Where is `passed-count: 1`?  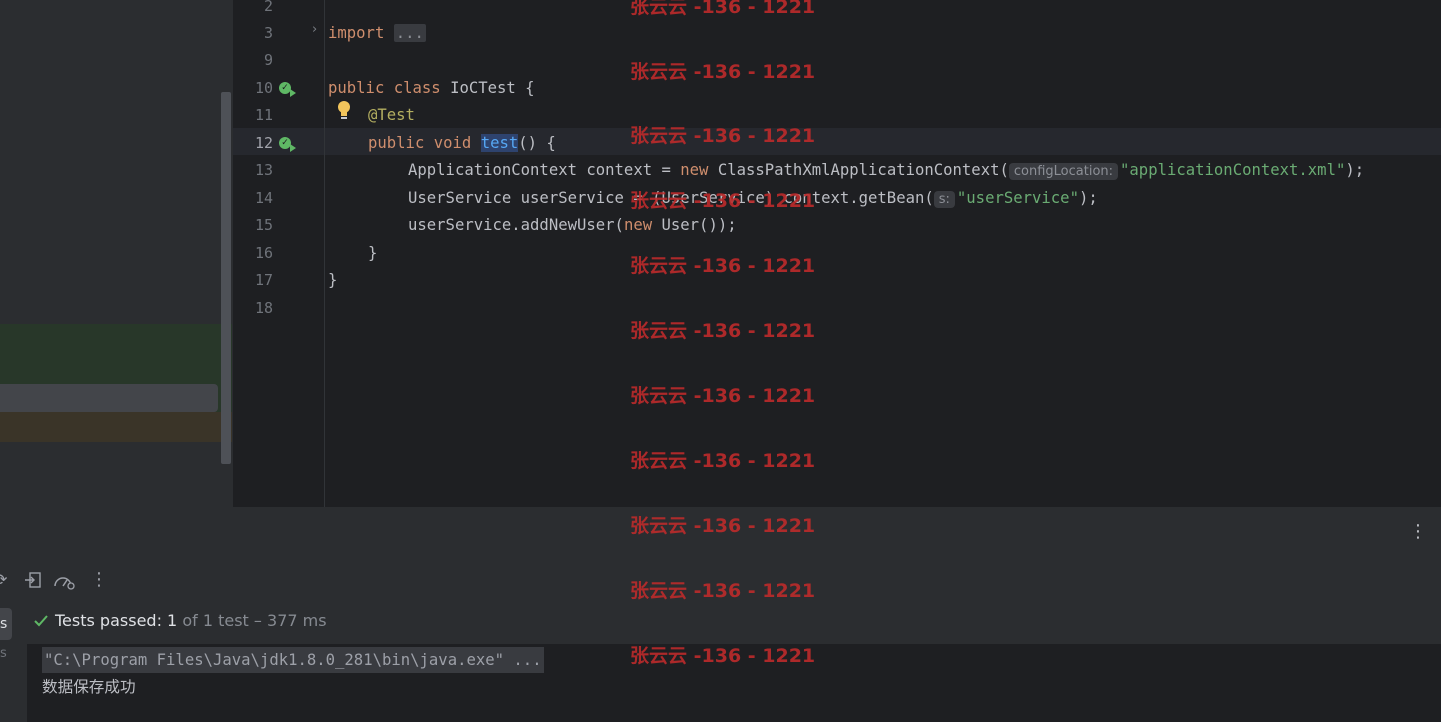 passed-count: 1 is located at coordinates (172, 620).